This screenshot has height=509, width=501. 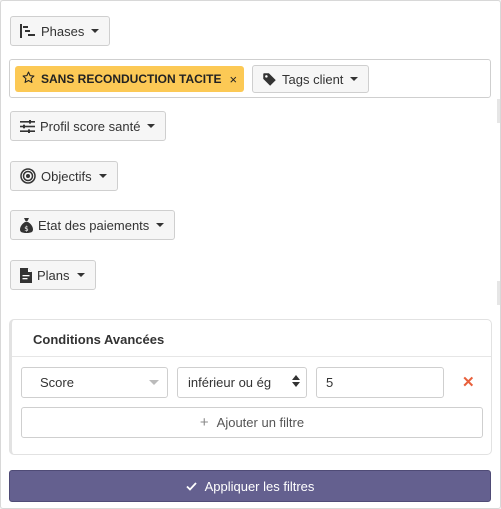 I want to click on plans-label: Plans, so click(x=53, y=275).